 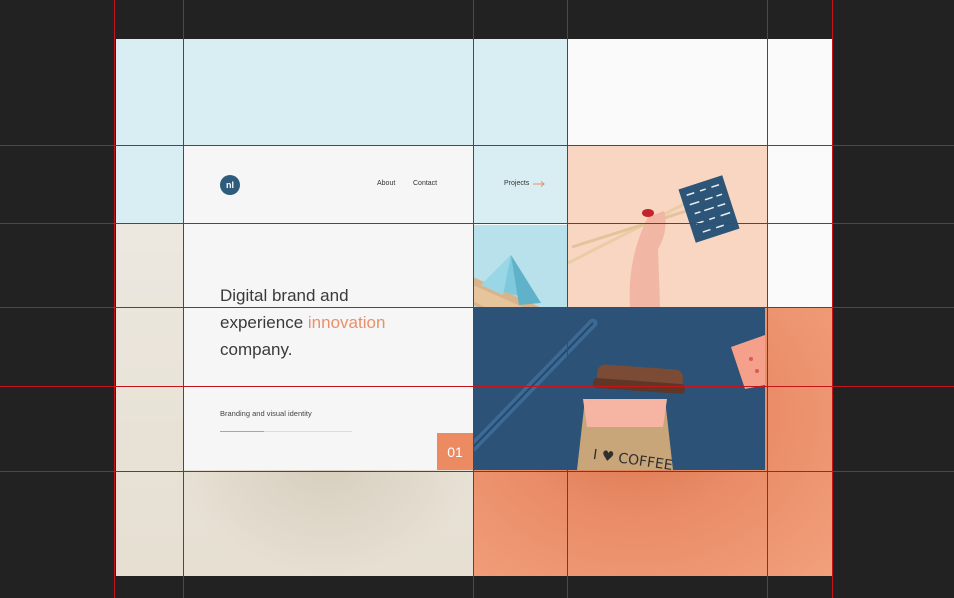 What do you see at coordinates (230, 185) in the screenshot?
I see `brand-logo: nl` at bounding box center [230, 185].